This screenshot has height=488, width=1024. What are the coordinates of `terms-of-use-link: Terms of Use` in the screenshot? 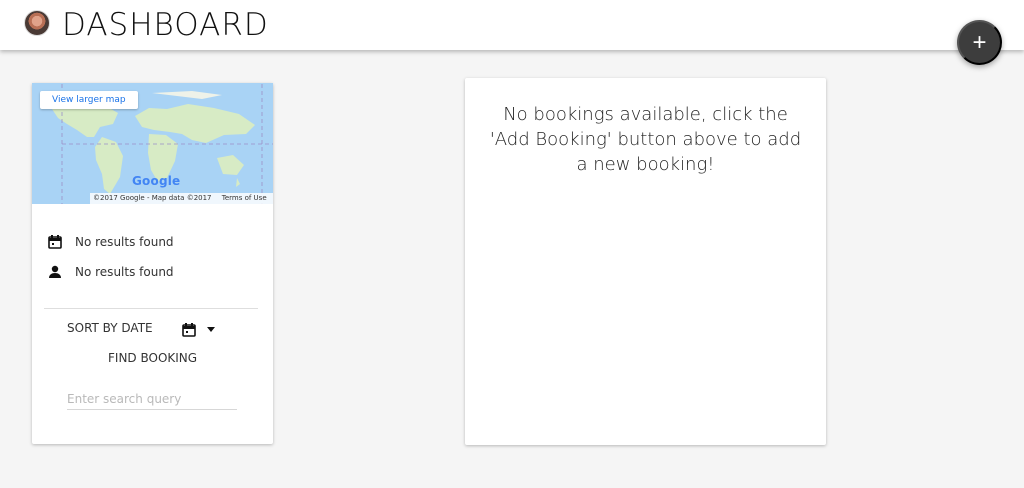 It's located at (244, 198).